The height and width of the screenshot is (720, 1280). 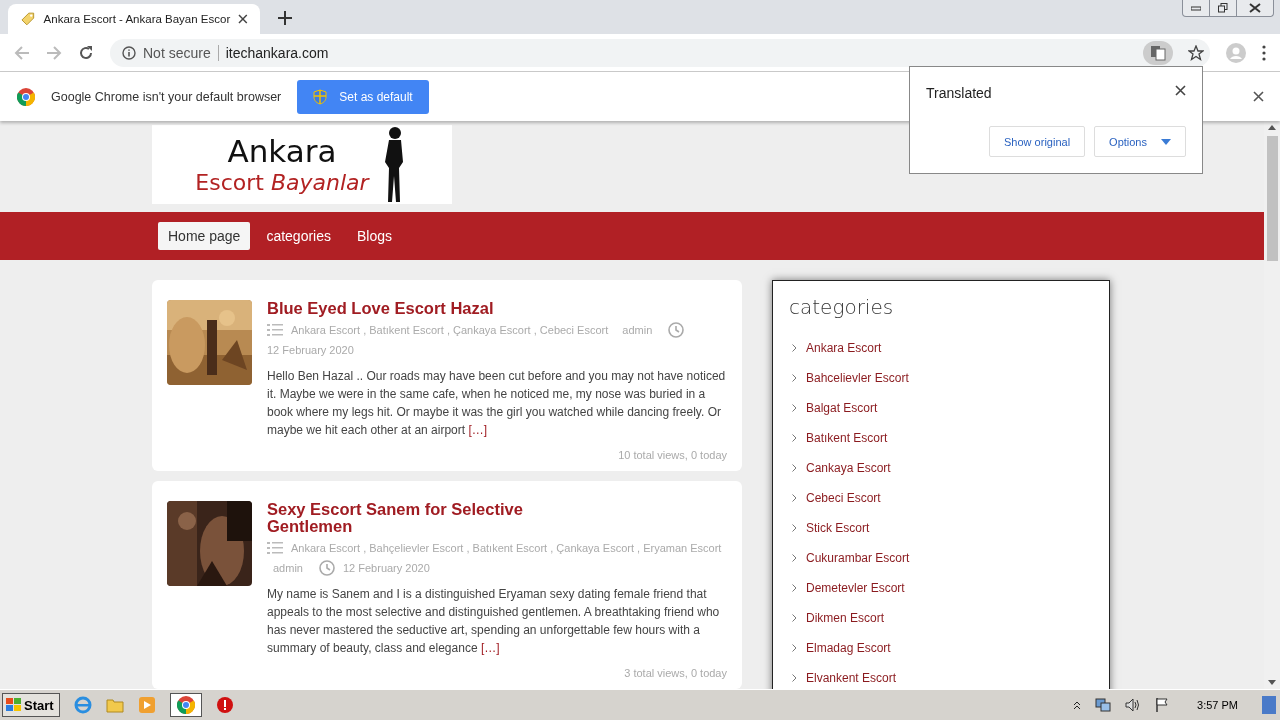 I want to click on category-link: Cankaya Escort, so click(x=848, y=468).